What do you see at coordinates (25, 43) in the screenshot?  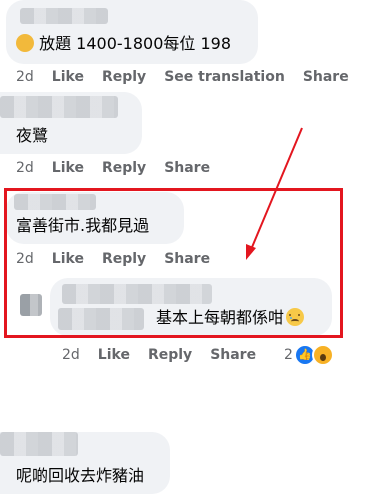 I see `emoji-icon` at bounding box center [25, 43].